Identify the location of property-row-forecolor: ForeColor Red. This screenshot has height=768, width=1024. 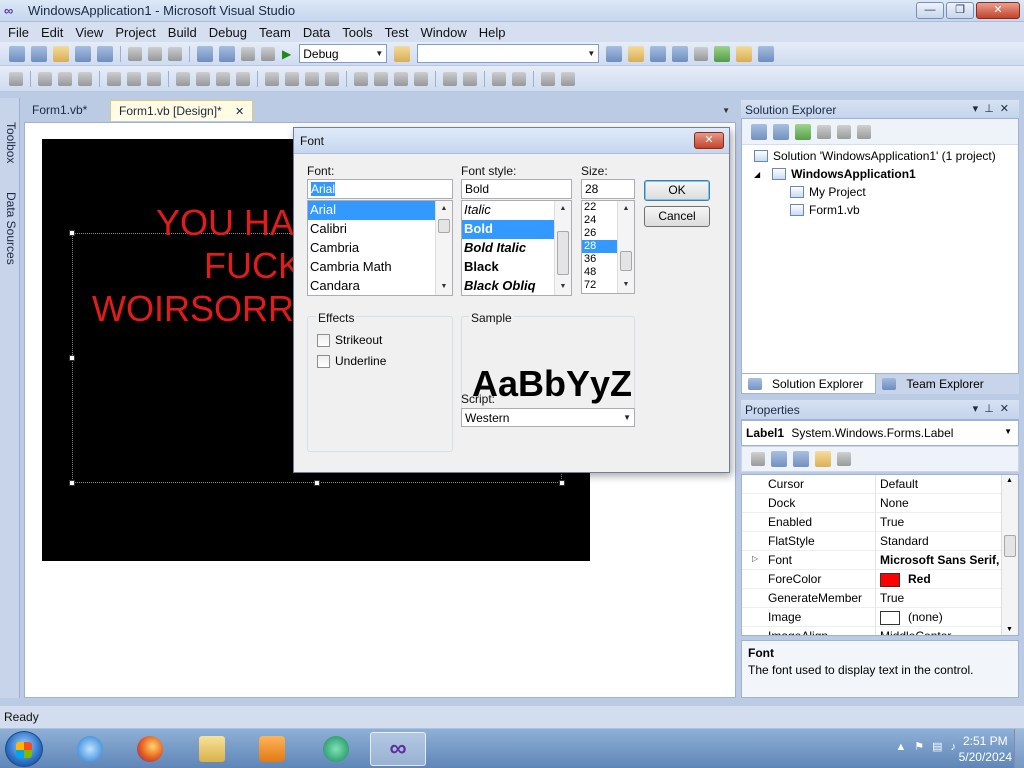
(872, 579).